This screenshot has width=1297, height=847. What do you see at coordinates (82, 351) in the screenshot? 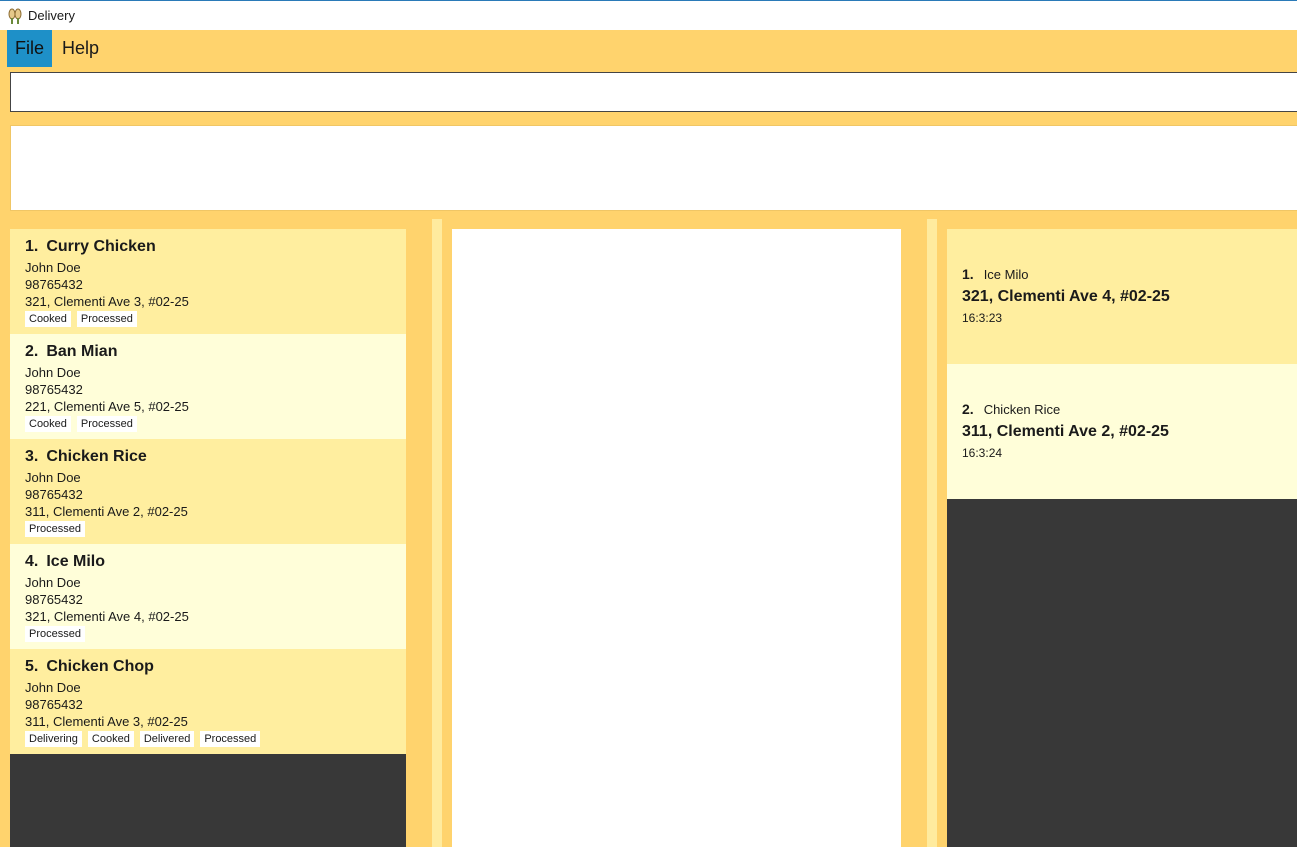
I see `order-name: Ban Mian` at bounding box center [82, 351].